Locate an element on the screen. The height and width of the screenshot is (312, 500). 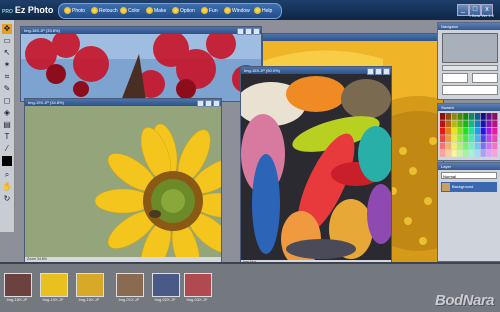
hand-tool-icon: ✋ is located at coordinates (7, 187).